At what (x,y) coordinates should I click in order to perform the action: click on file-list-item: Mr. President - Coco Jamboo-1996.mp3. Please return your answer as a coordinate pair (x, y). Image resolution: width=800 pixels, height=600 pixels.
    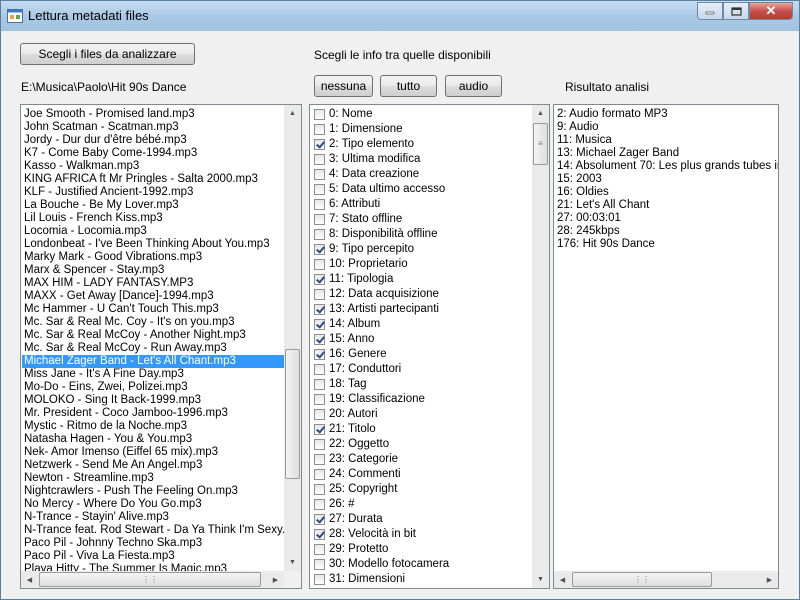
    Looking at the image, I should click on (153, 413).